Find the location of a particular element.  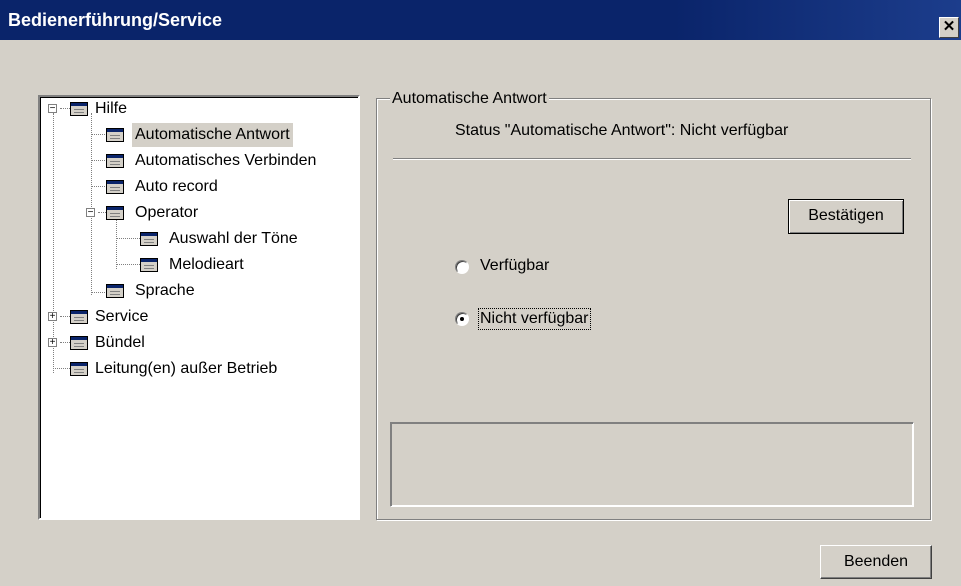

radio-available is located at coordinates (462, 267).